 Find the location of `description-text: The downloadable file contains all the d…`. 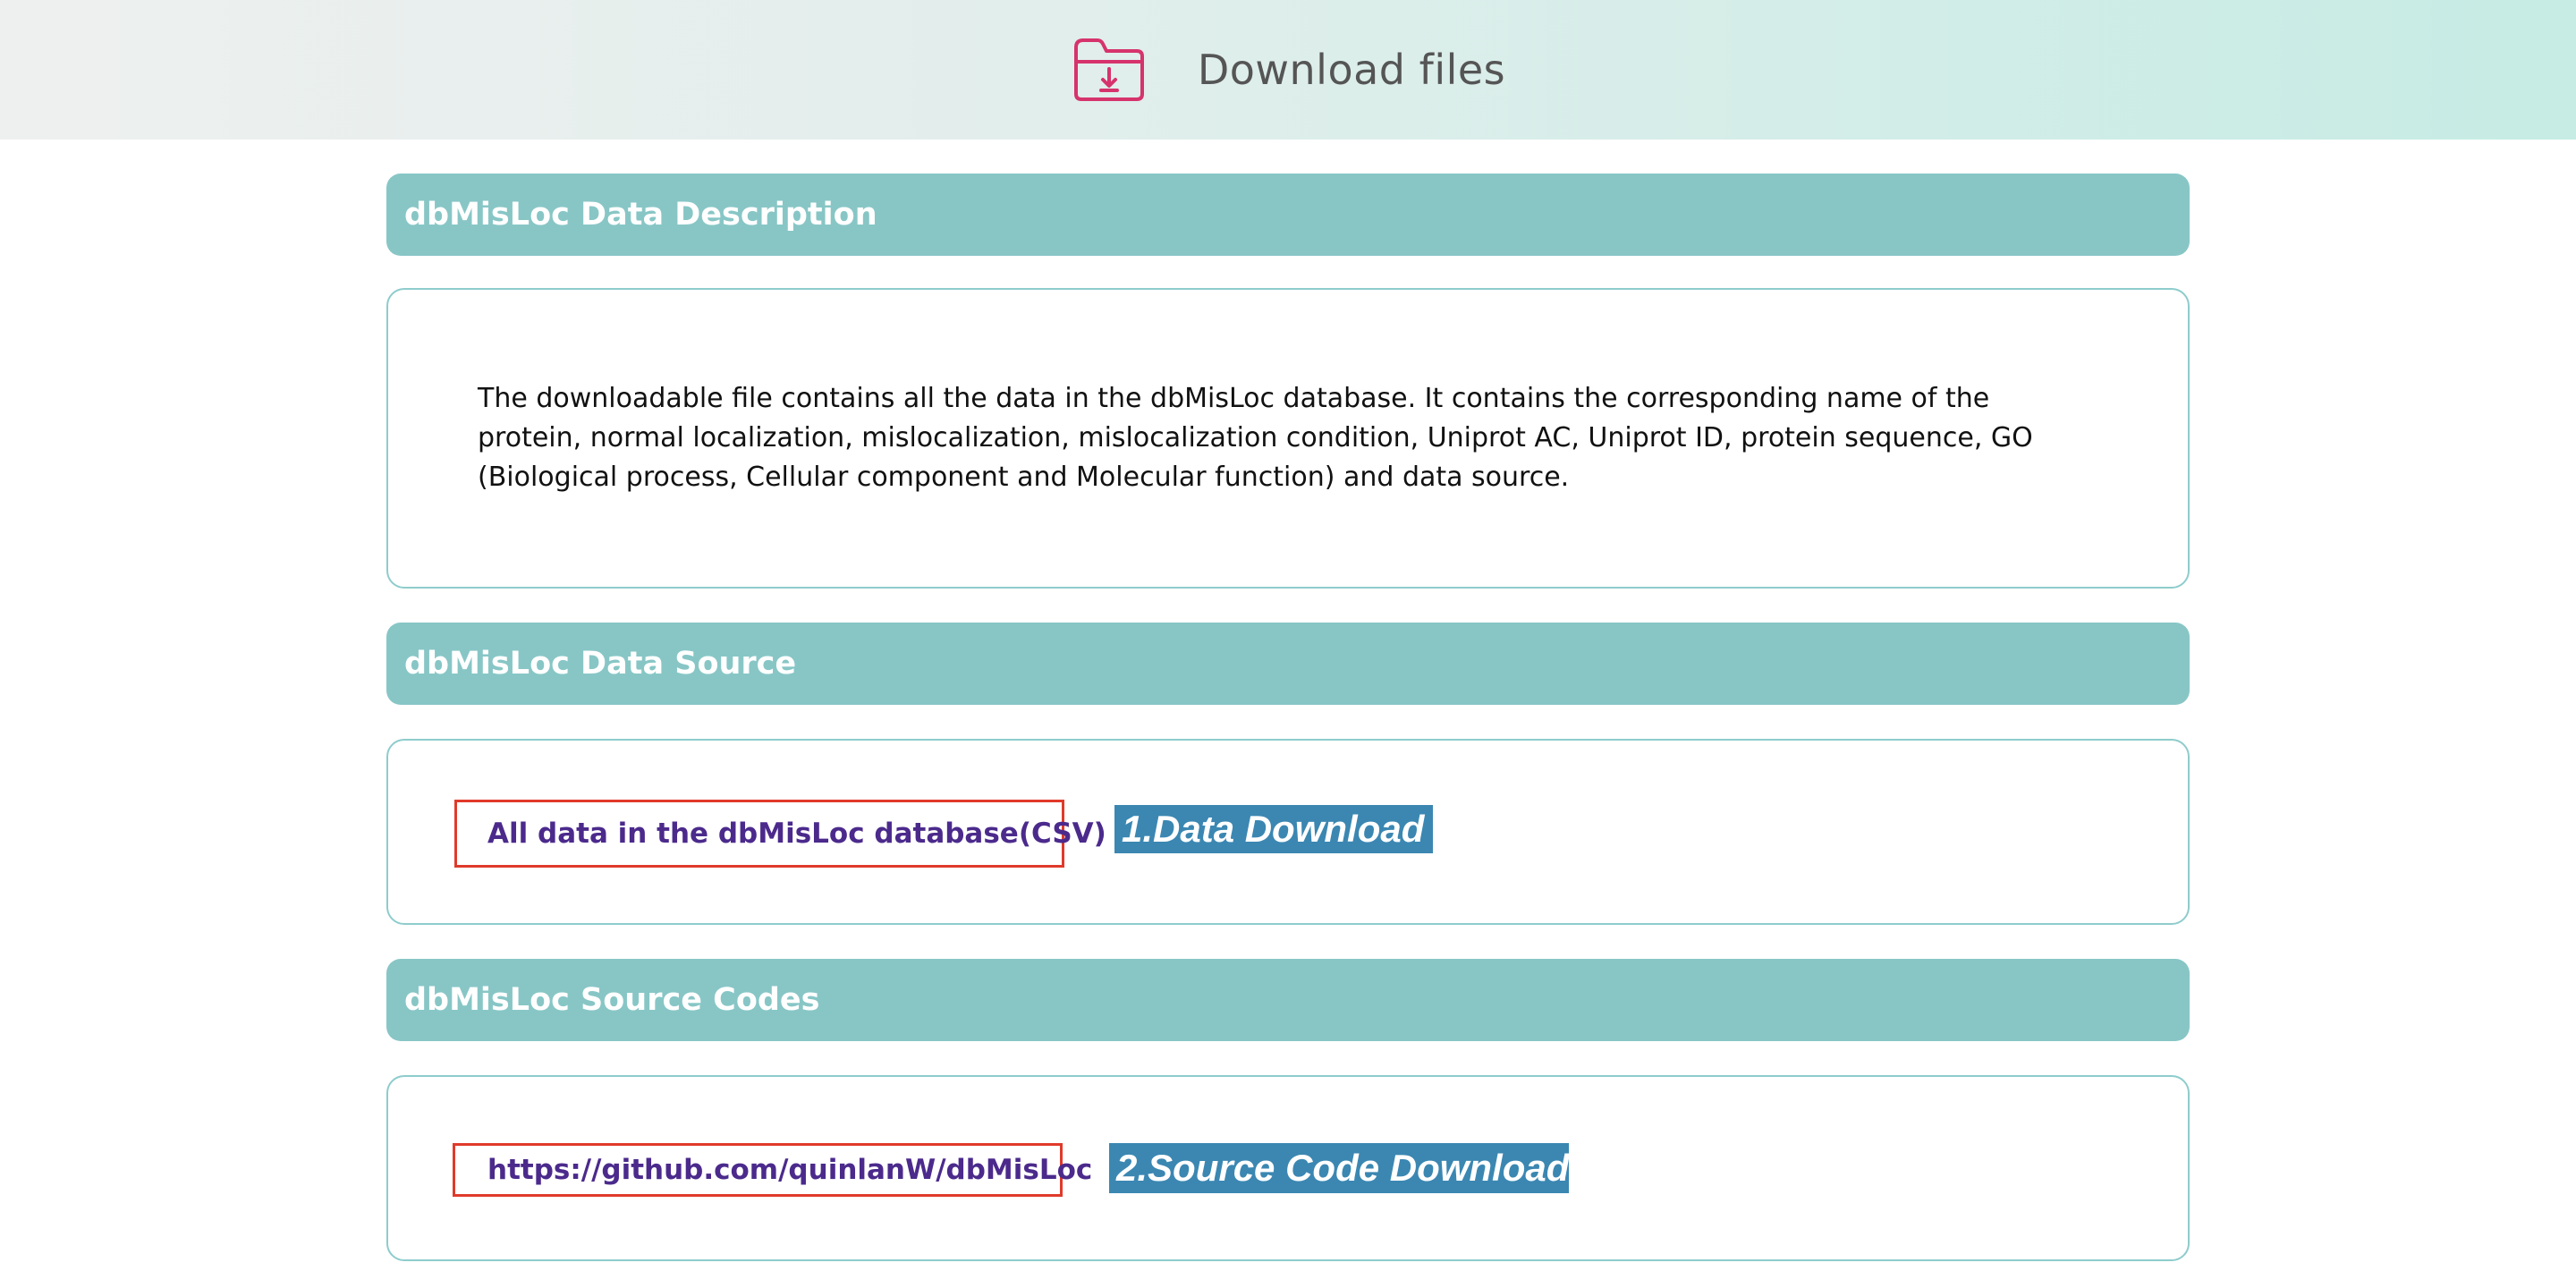

description-text: The downloadable file contains all the d… is located at coordinates (1255, 438).